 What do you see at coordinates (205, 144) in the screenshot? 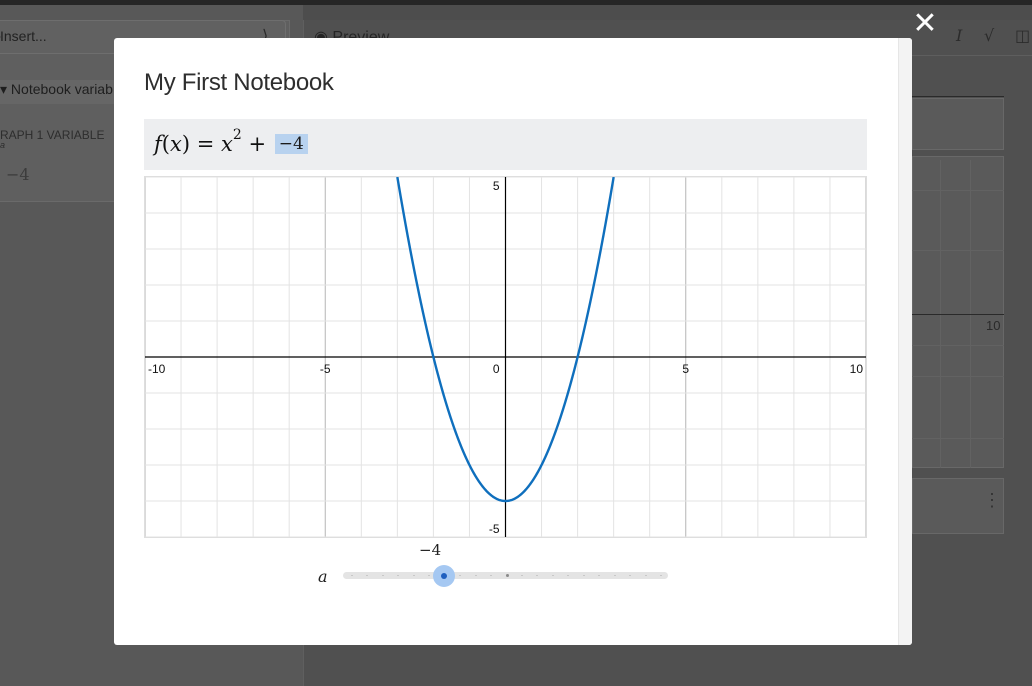
I see `equals-sign: =` at bounding box center [205, 144].